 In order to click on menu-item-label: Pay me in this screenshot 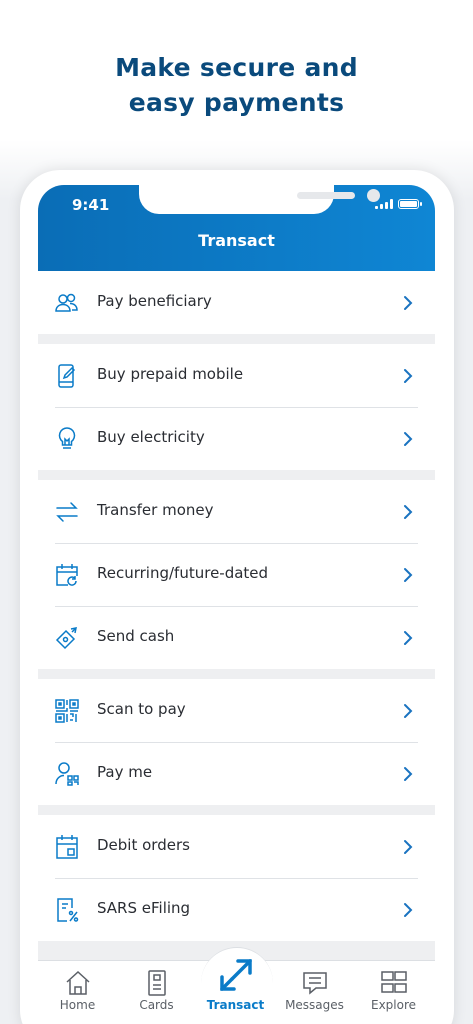, I will do `click(125, 772)`.